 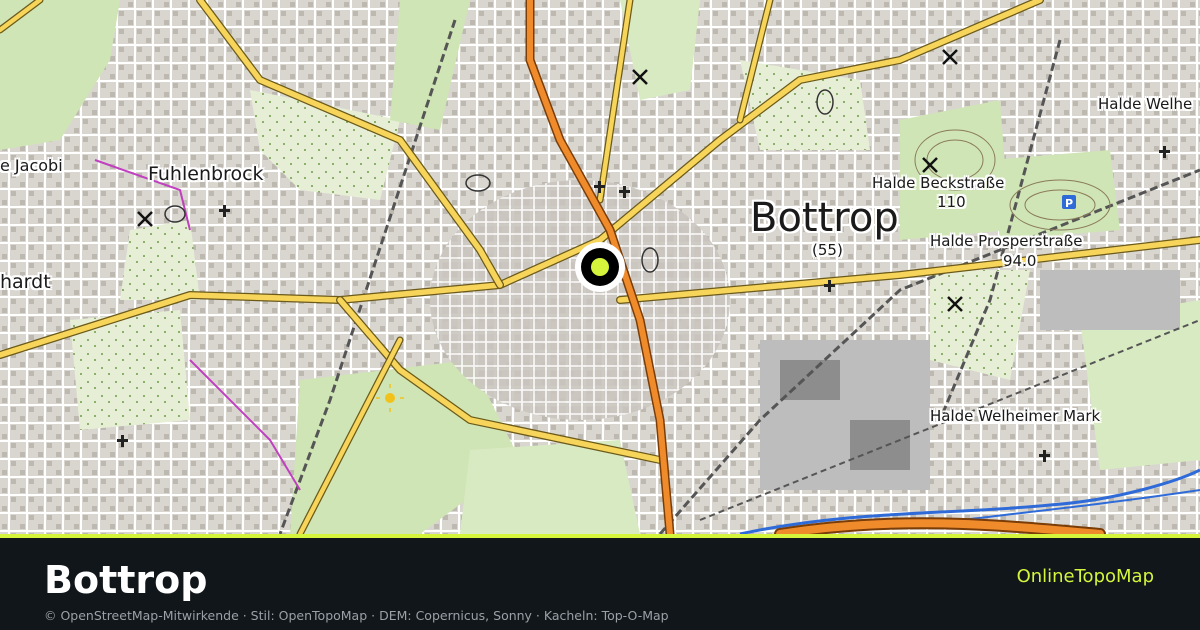 I want to click on road-number-label: (55), so click(x=827, y=250).